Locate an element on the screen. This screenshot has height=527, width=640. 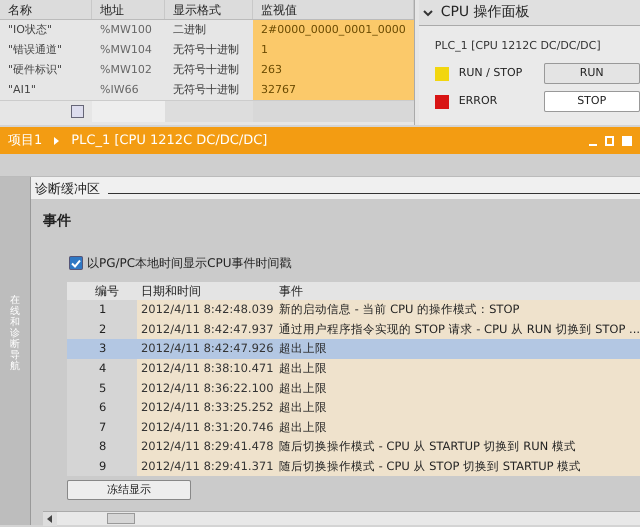
led-label: ERROR is located at coordinates (478, 101).